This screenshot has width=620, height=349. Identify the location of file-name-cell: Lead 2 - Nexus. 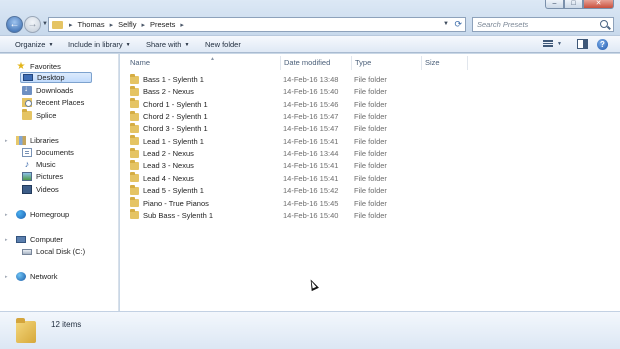
(162, 153).